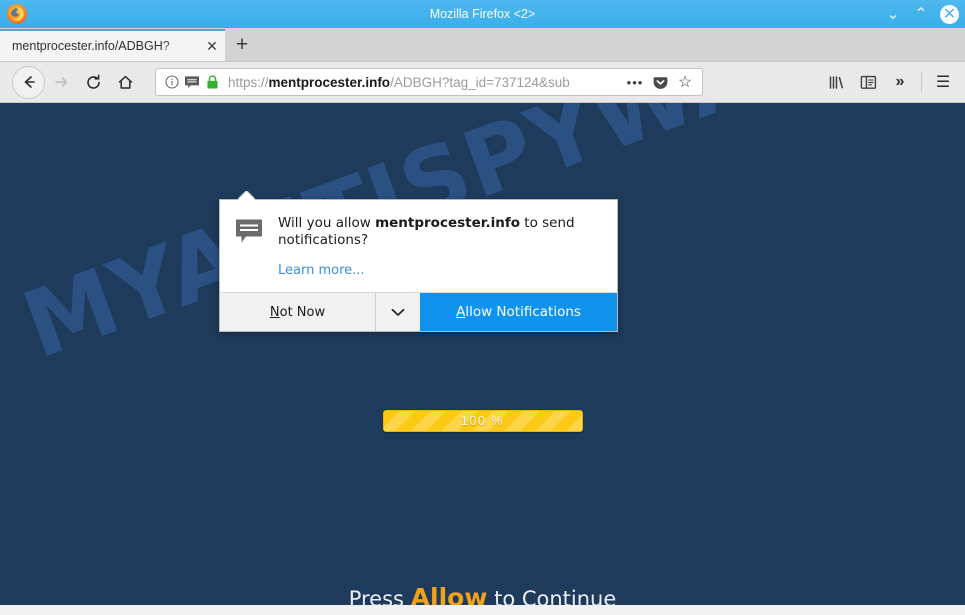 This screenshot has height=615, width=965. I want to click on progress-bar: 100 %, so click(482, 421).